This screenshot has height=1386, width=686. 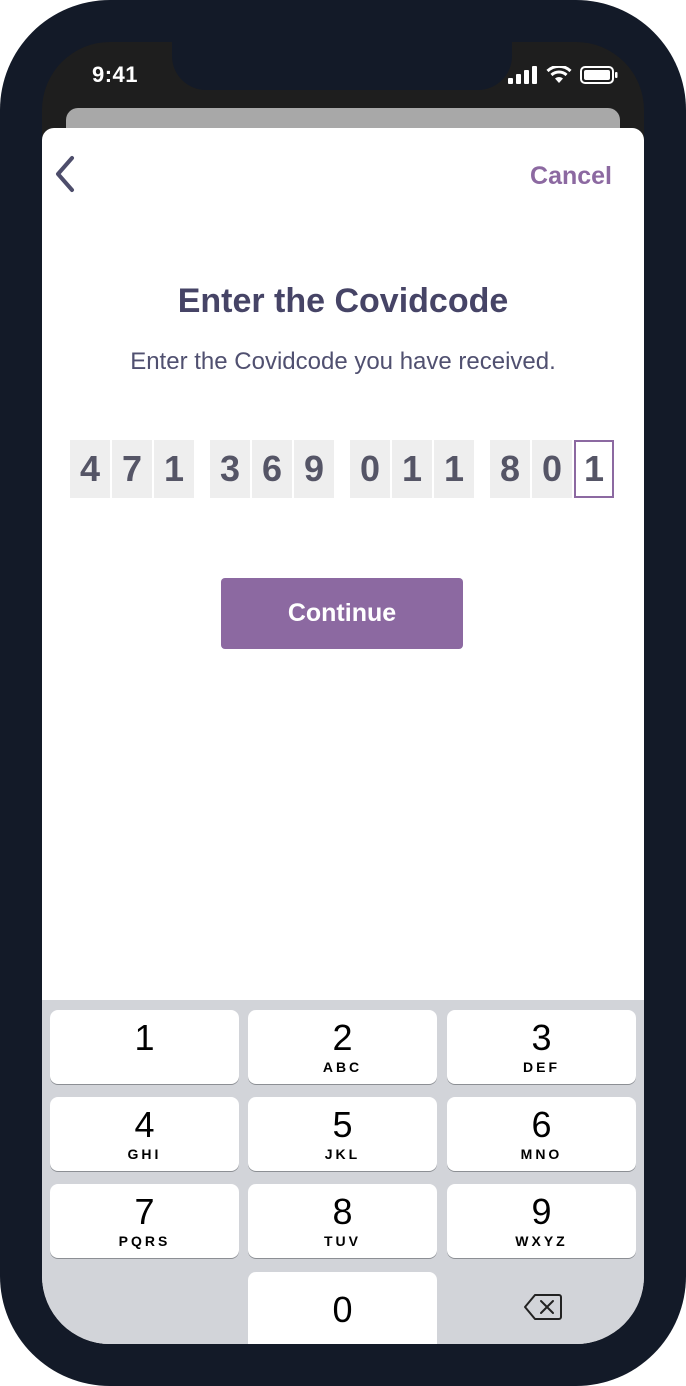 I want to click on key-6: 6 MNO, so click(x=541, y=1134).